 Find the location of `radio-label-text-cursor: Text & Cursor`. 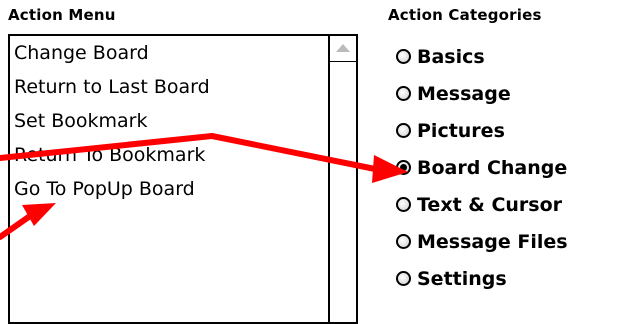

radio-label-text-cursor: Text & Cursor is located at coordinates (490, 204).